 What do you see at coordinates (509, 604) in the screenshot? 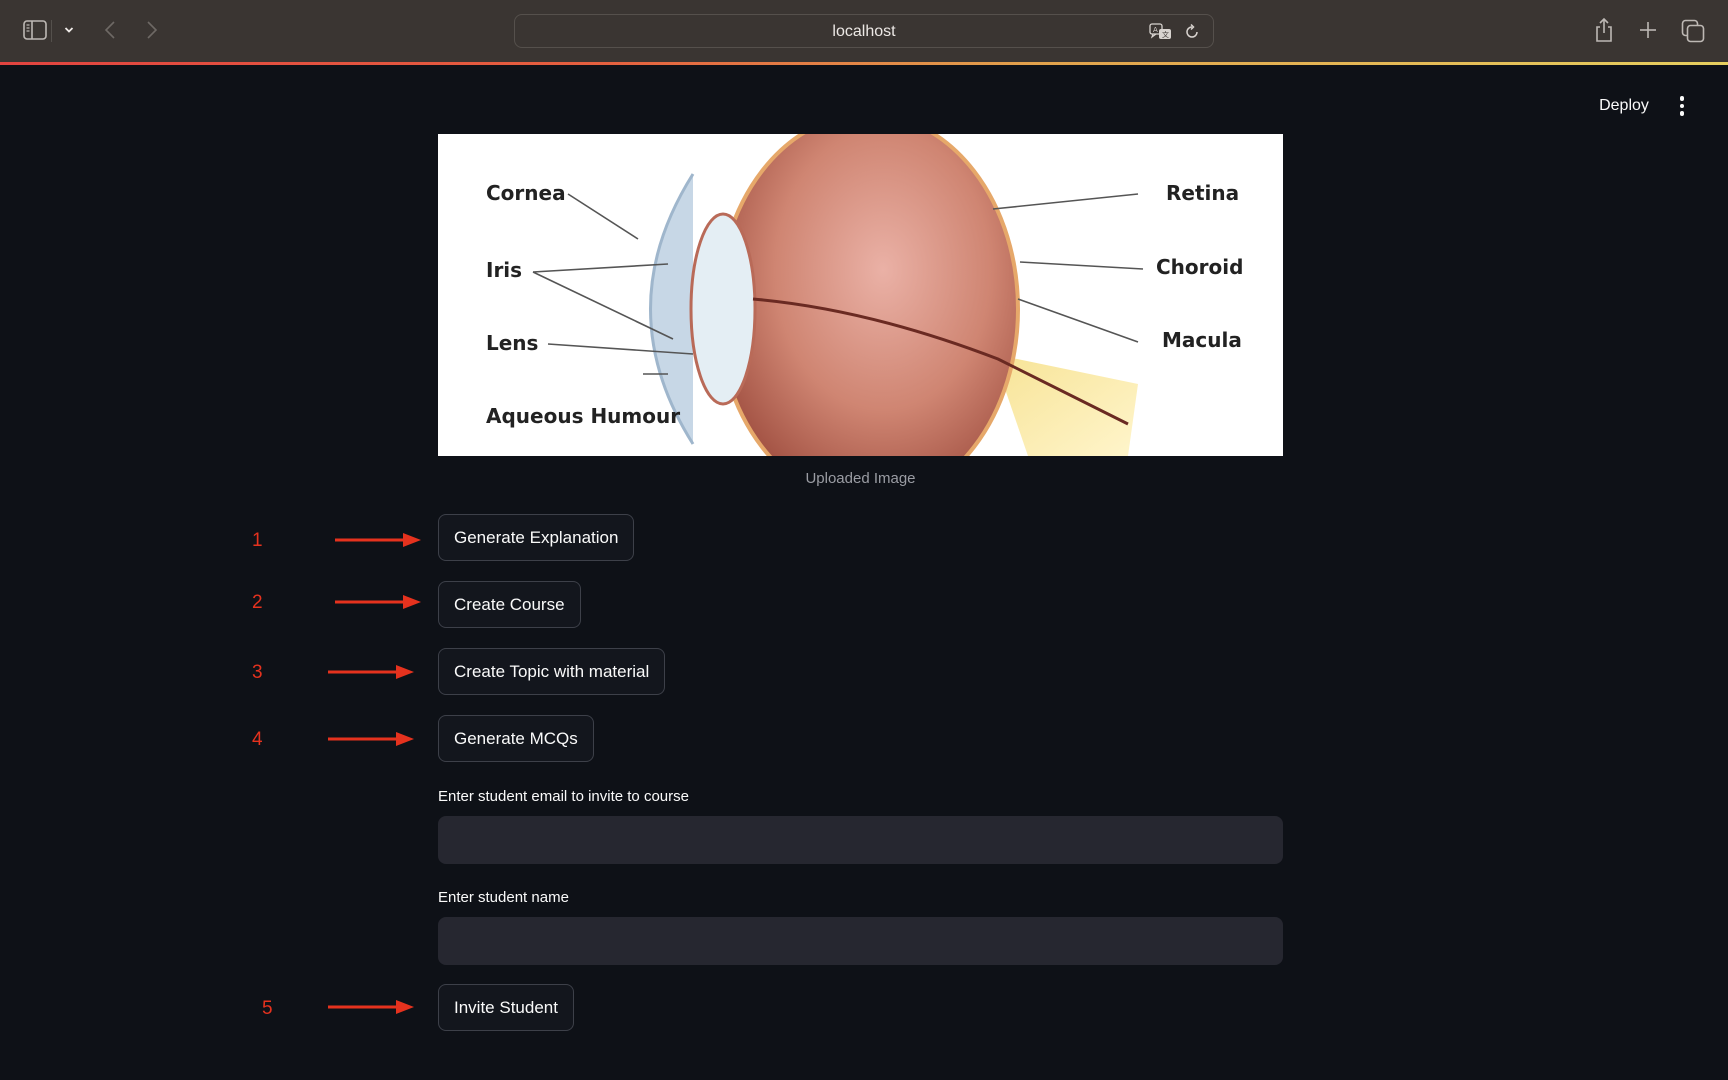
I see `create-course-button: Create Course` at bounding box center [509, 604].